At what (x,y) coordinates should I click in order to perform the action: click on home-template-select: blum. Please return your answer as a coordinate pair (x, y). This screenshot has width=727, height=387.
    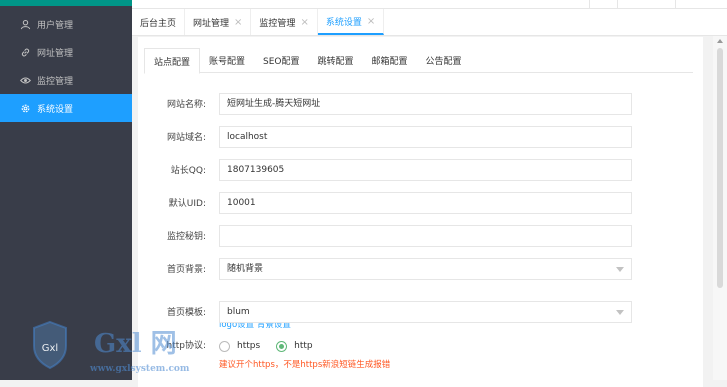
    Looking at the image, I should click on (425, 312).